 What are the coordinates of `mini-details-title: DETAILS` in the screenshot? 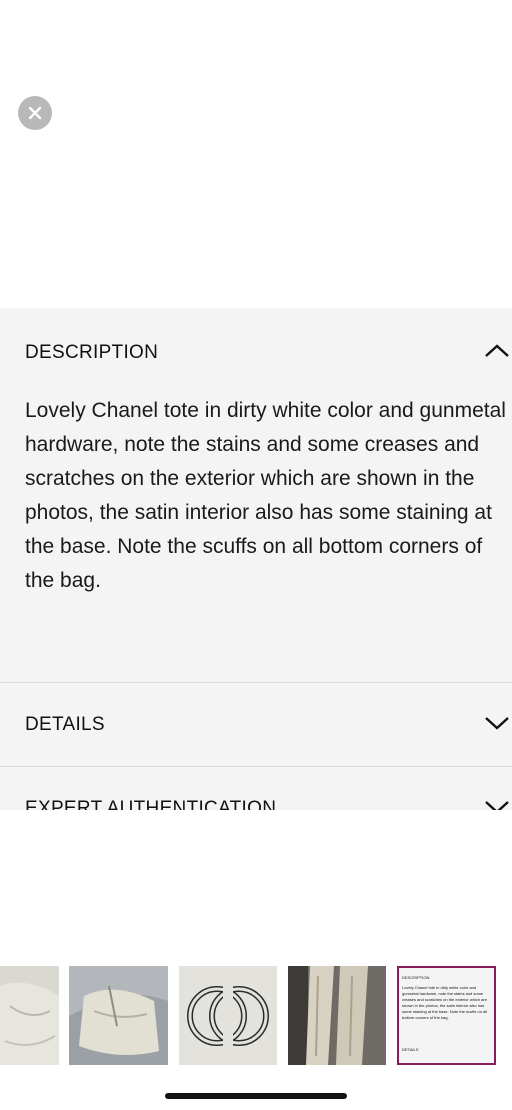 It's located at (410, 1049).